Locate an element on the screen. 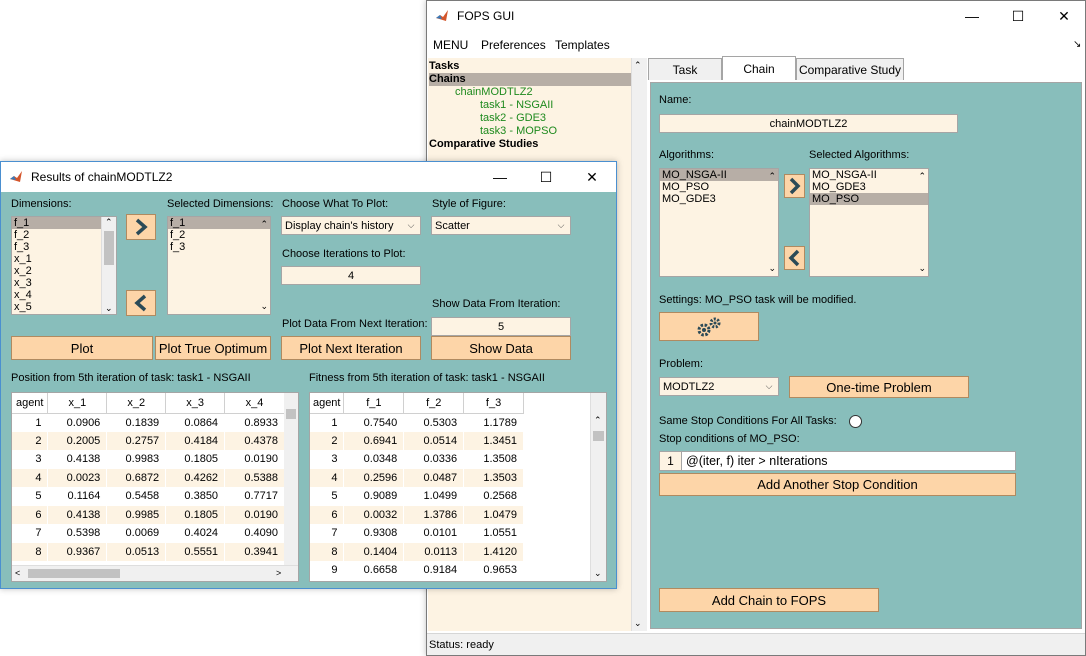 This screenshot has height=656, width=1086. table-cell: 0.0864 is located at coordinates (195, 422).